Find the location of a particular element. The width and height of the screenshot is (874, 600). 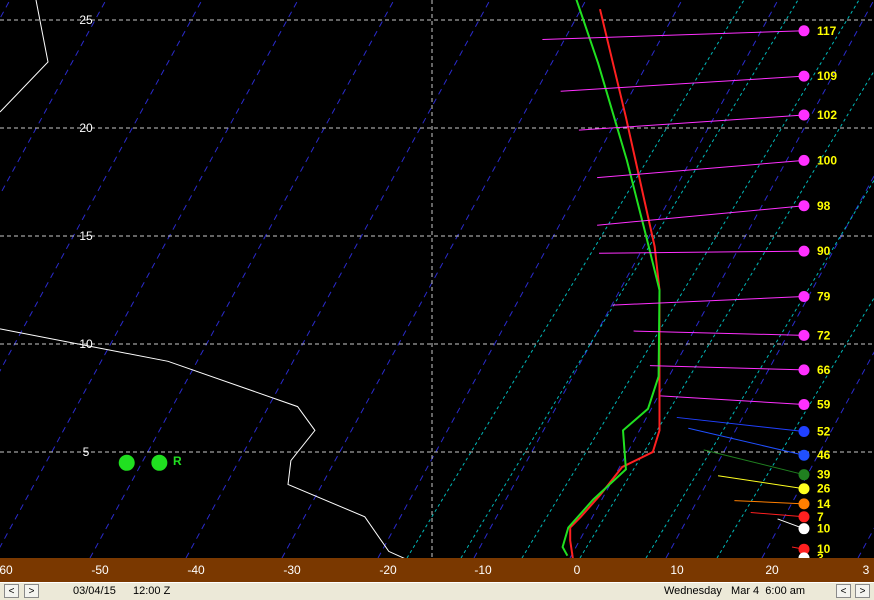

x-tick-label: -40 is located at coordinates (196, 570).